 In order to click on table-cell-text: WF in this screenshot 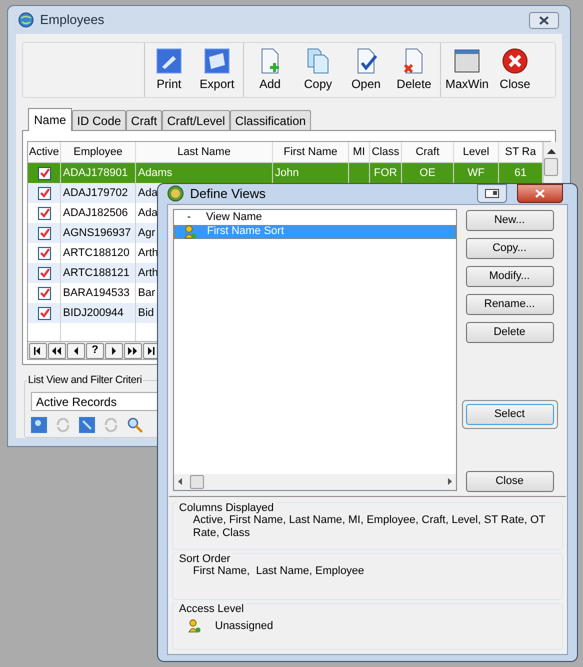, I will do `click(476, 173)`.